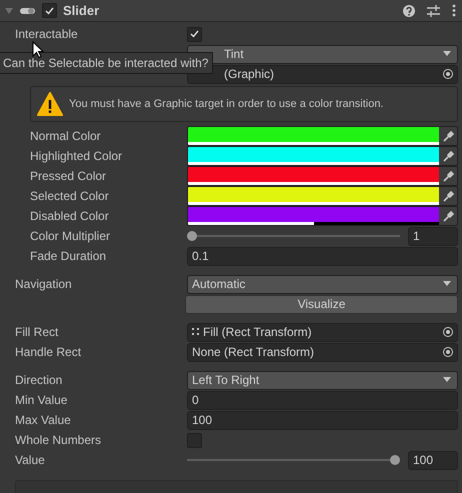  Describe the element at coordinates (44, 284) in the screenshot. I see `field-label: Navigation` at that location.